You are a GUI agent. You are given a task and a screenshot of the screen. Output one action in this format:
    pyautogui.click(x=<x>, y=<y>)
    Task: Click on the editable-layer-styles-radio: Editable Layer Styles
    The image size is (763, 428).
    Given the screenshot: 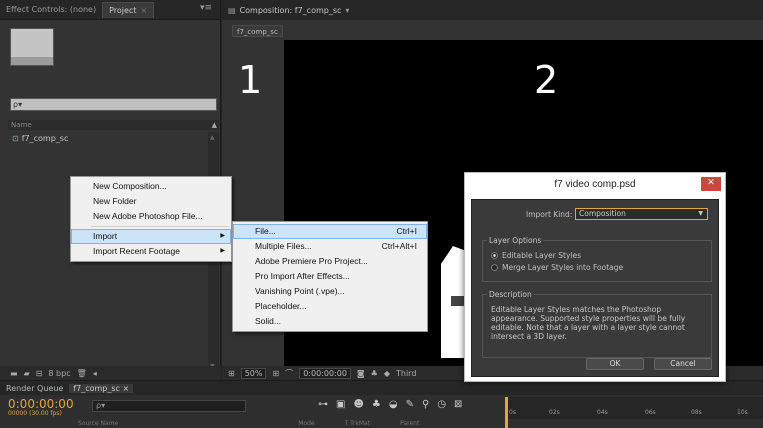 What is the action you would take?
    pyautogui.click(x=536, y=255)
    